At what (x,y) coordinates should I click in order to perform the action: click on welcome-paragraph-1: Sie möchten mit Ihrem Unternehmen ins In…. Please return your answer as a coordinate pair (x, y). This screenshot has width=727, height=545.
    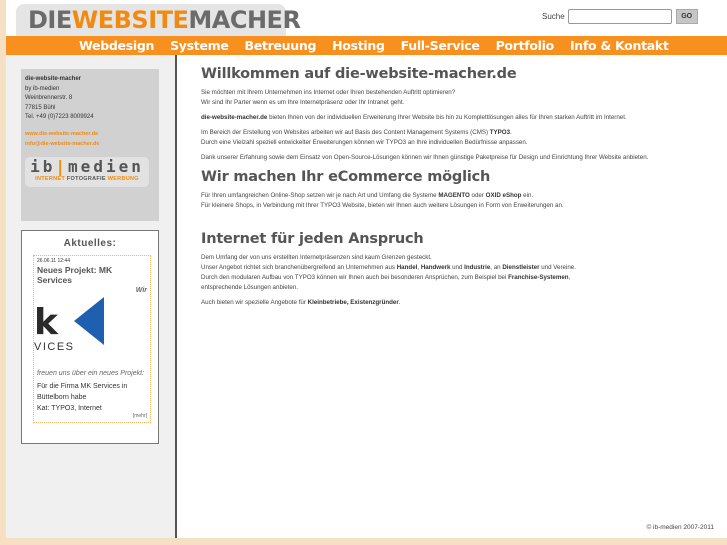
    Looking at the image, I should click on (456, 98).